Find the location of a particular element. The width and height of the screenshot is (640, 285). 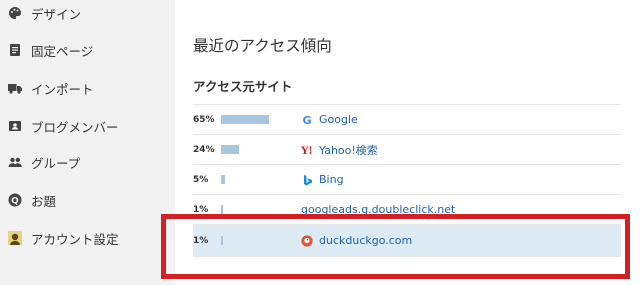

referrer-link-yahoo: Y! Yahoo!検索 is located at coordinates (339, 150).